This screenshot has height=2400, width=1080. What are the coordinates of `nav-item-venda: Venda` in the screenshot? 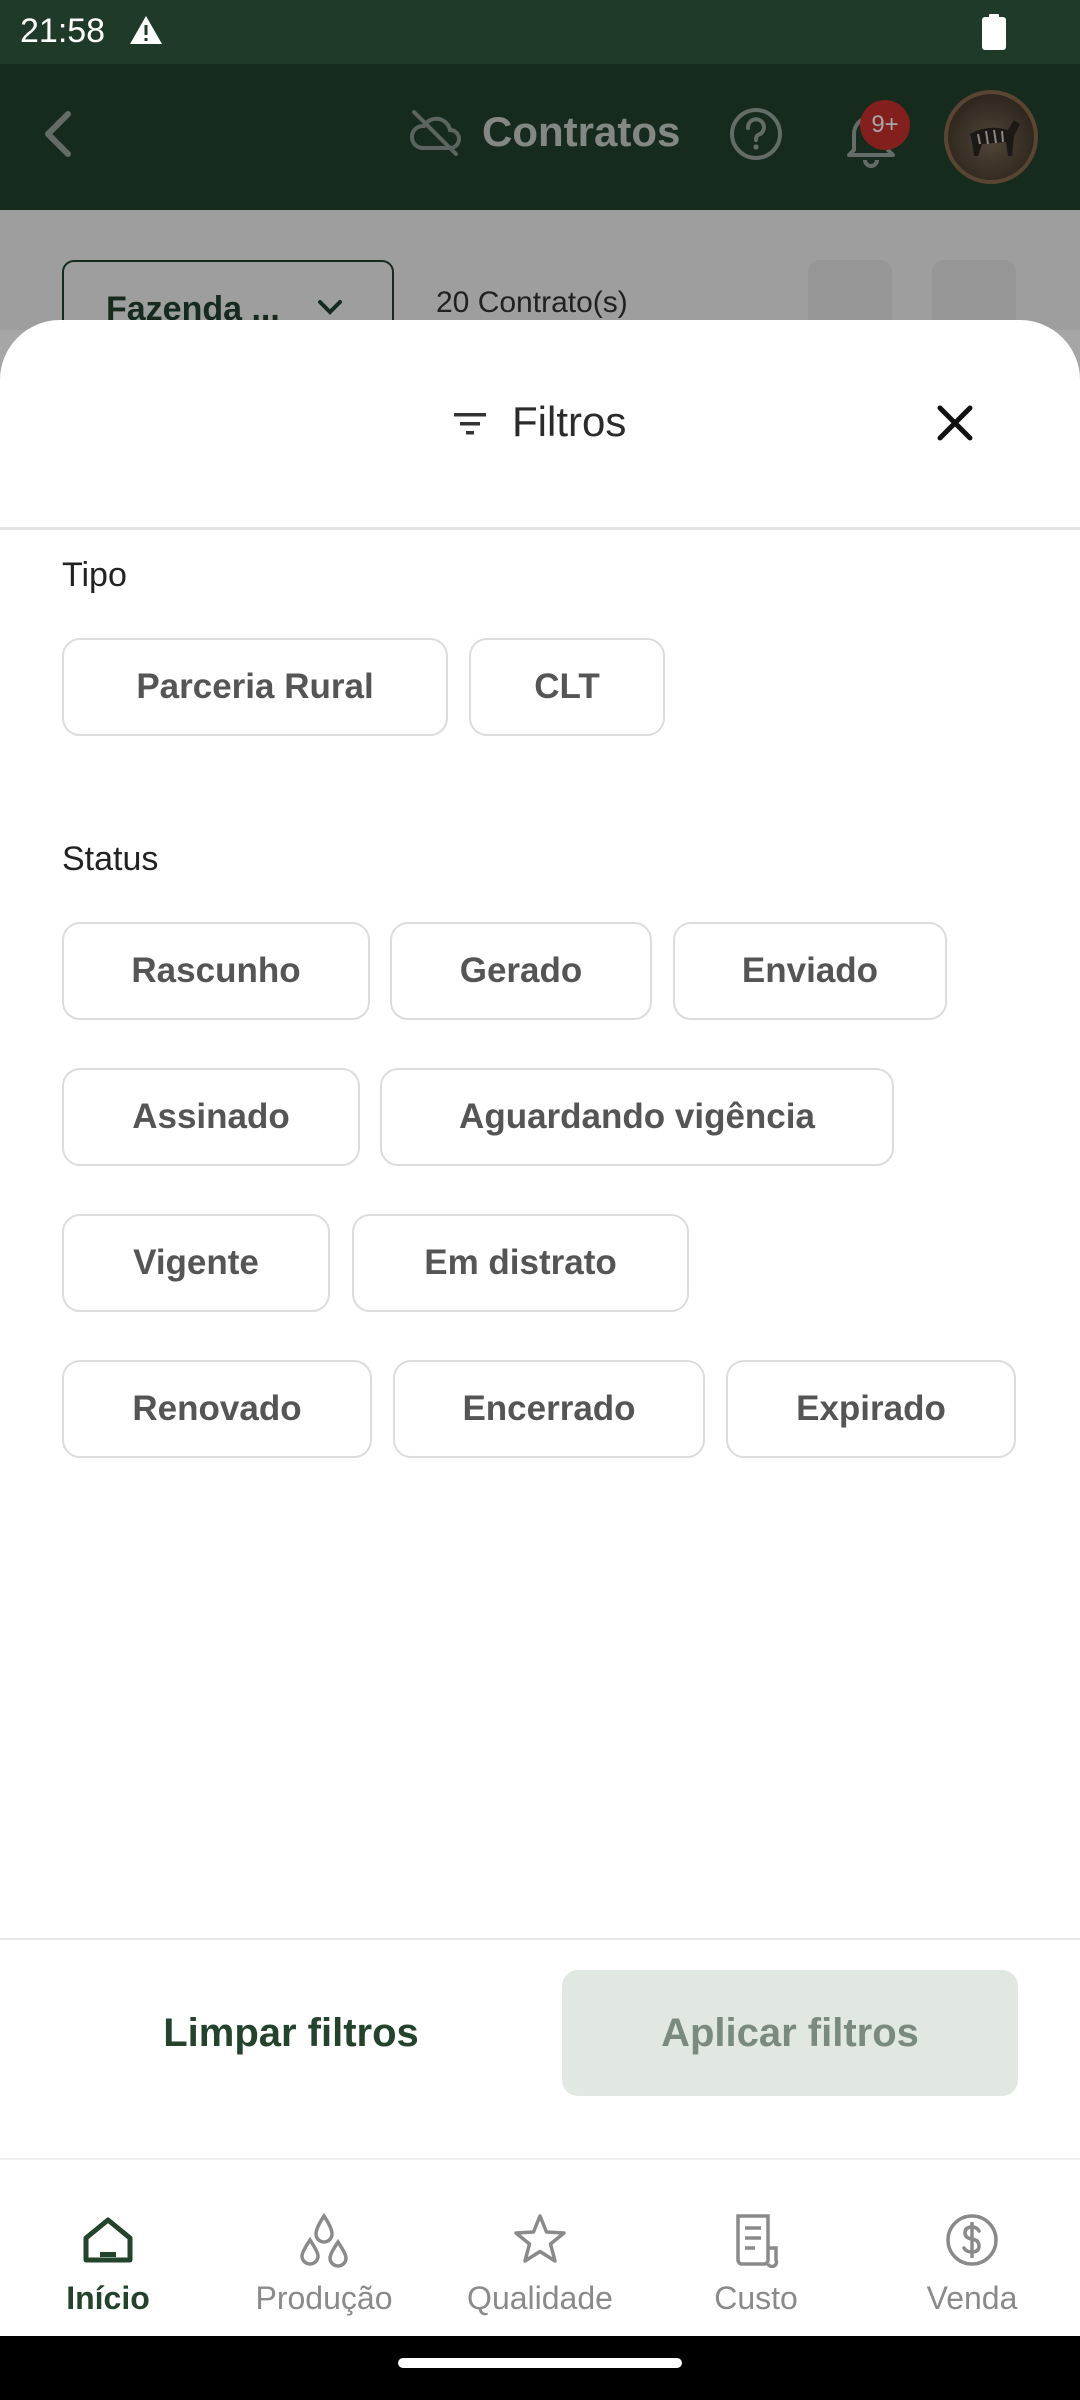 It's located at (972, 2249).